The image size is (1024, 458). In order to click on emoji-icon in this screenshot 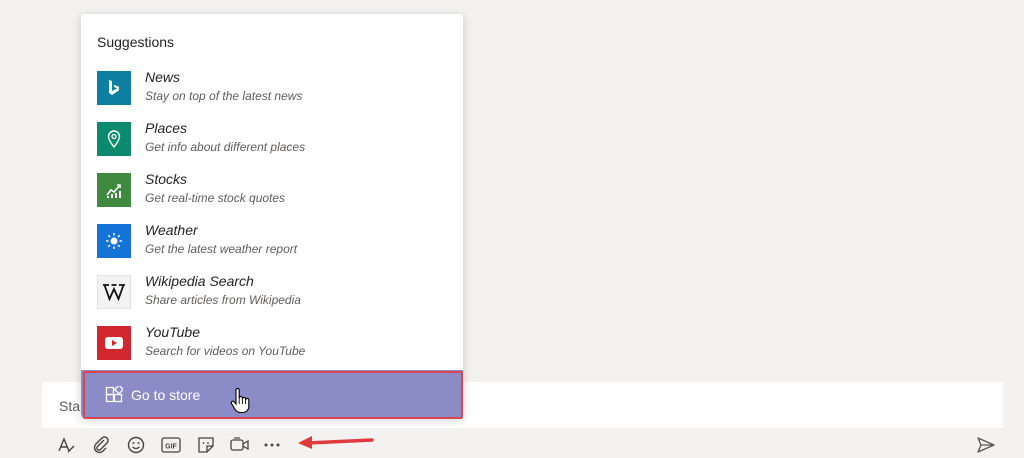, I will do `click(136, 445)`.